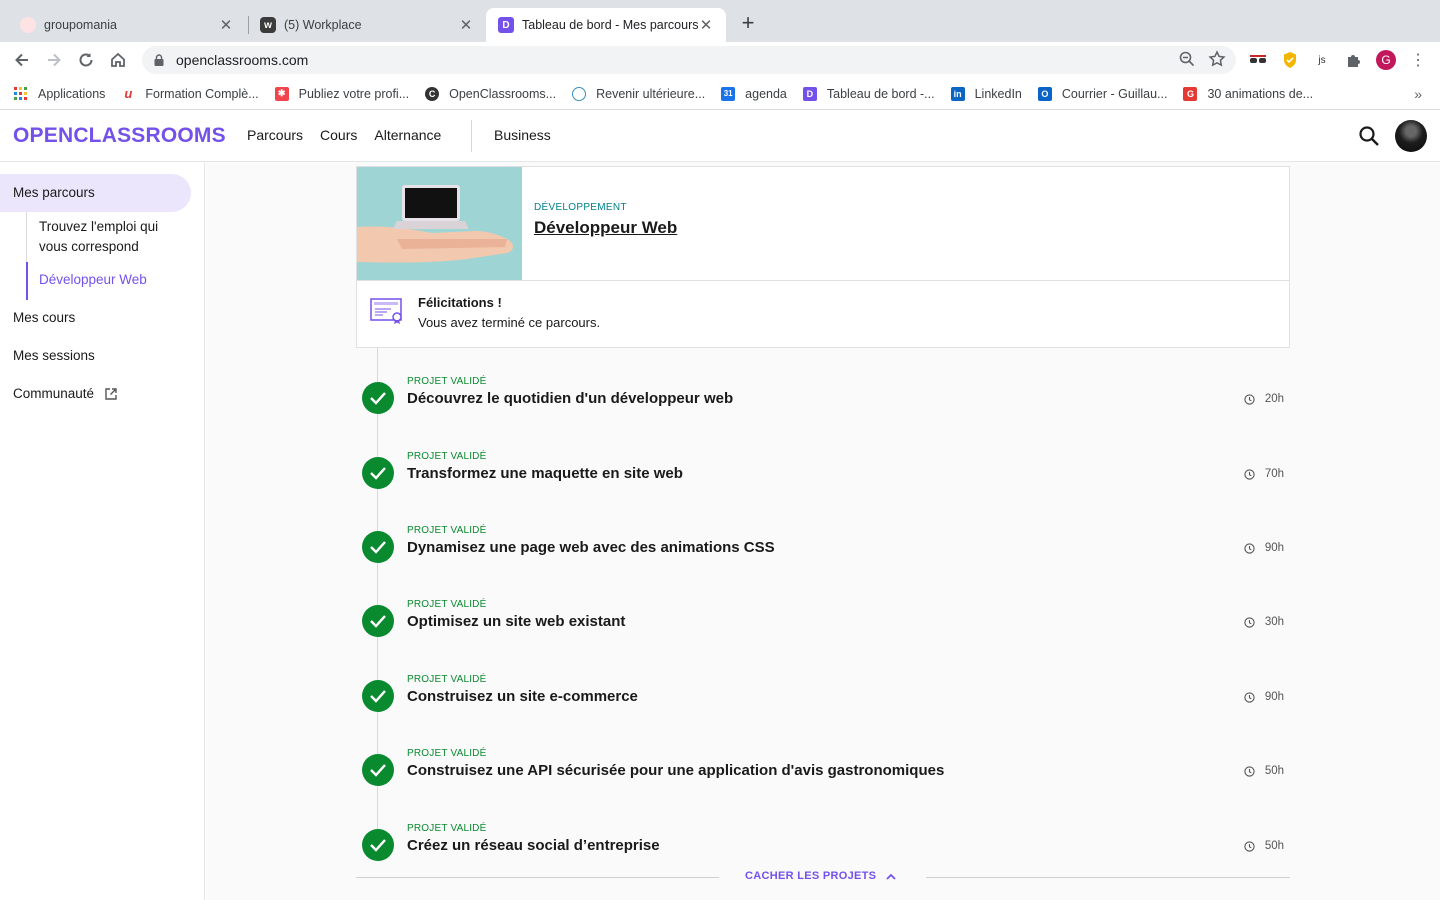 This screenshot has height=900, width=1440. What do you see at coordinates (957, 93) in the screenshot?
I see `linkedin-icon: in` at bounding box center [957, 93].